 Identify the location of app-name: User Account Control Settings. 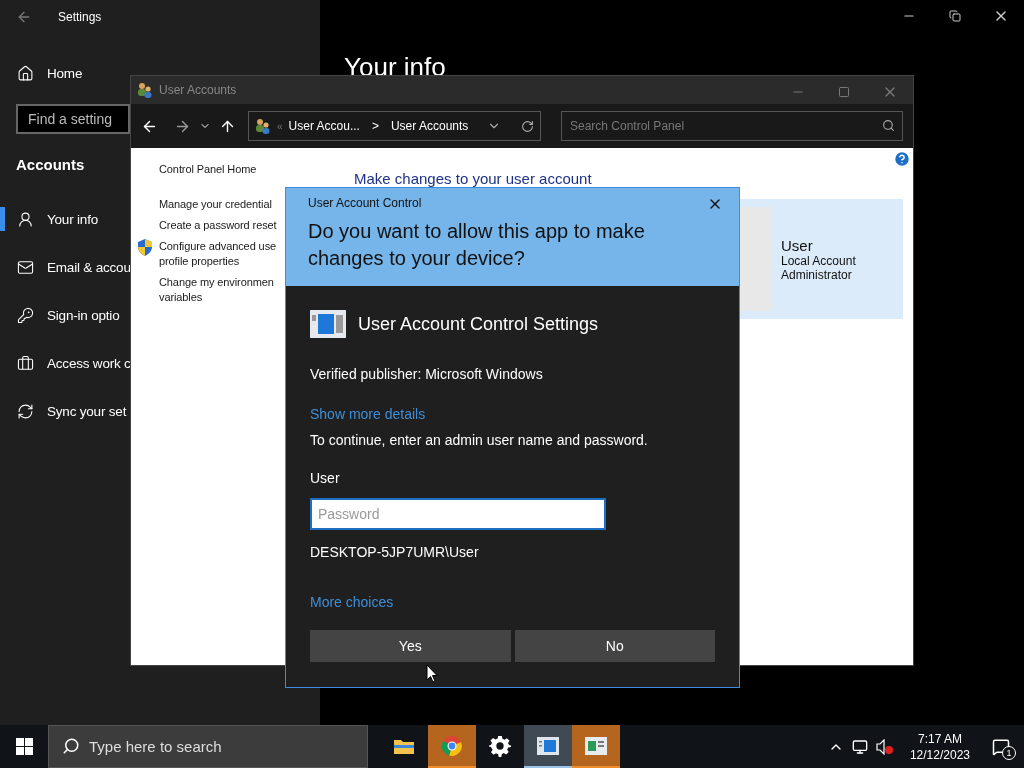
(478, 324).